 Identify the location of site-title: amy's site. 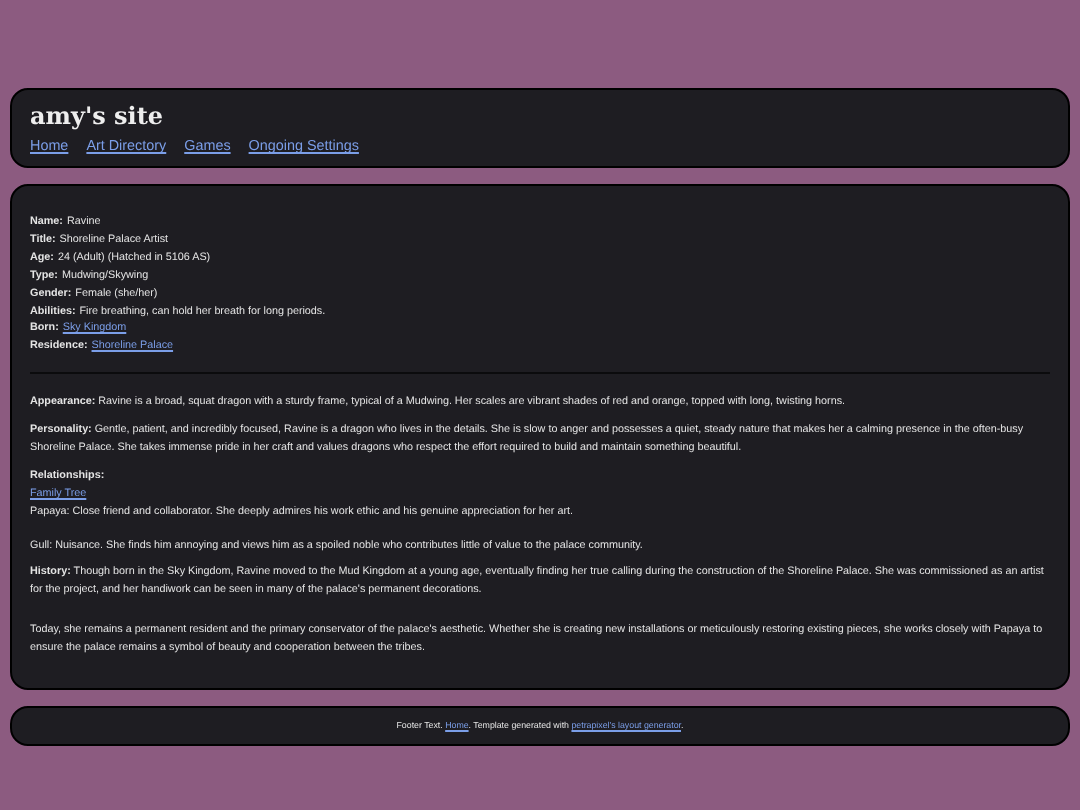
(98, 116).